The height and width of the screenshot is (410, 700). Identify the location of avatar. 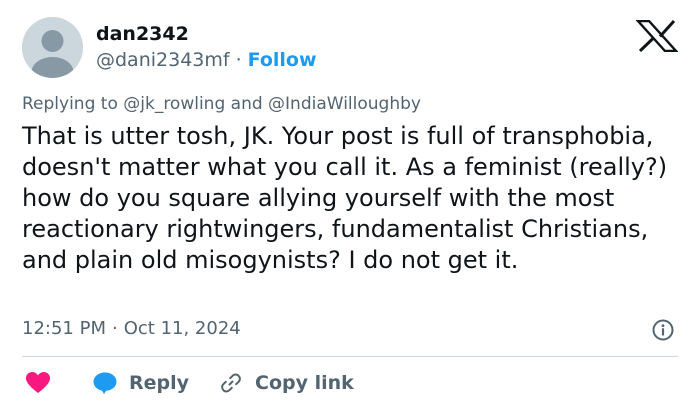
(52, 47).